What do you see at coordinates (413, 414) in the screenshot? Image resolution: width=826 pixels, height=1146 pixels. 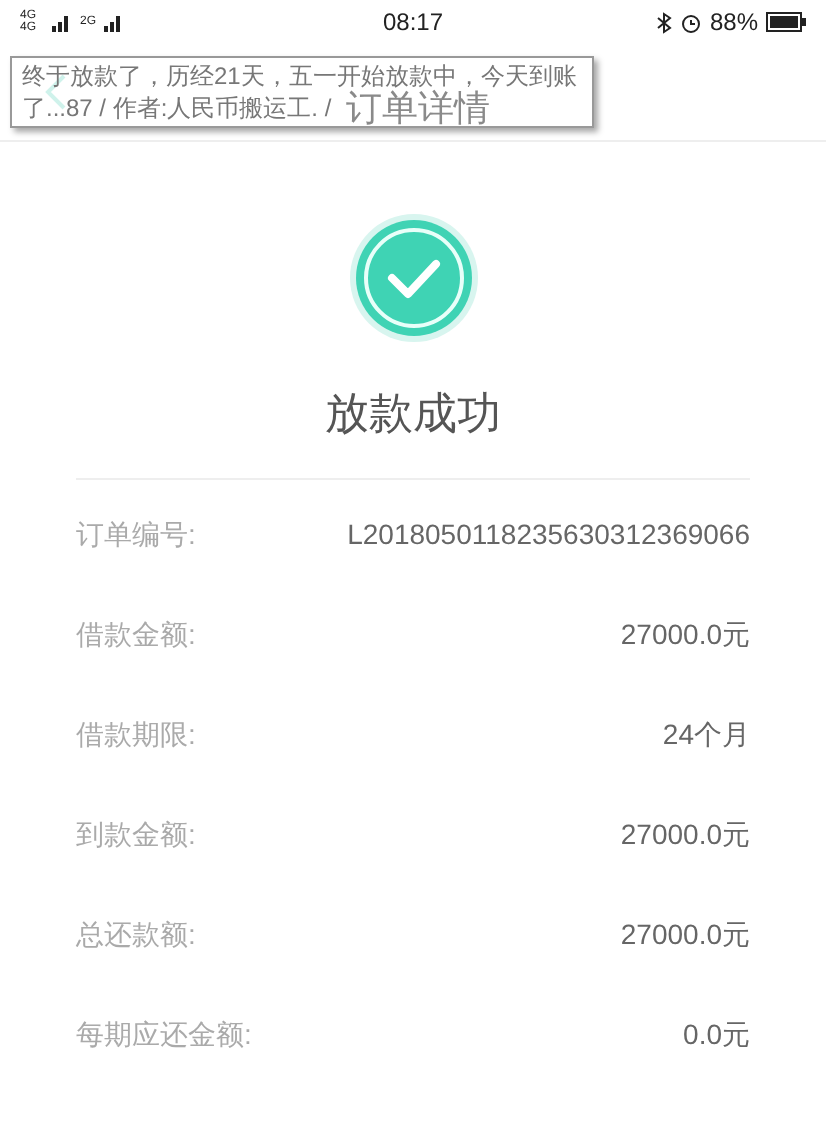 I see `result-title: 放款成功` at bounding box center [413, 414].